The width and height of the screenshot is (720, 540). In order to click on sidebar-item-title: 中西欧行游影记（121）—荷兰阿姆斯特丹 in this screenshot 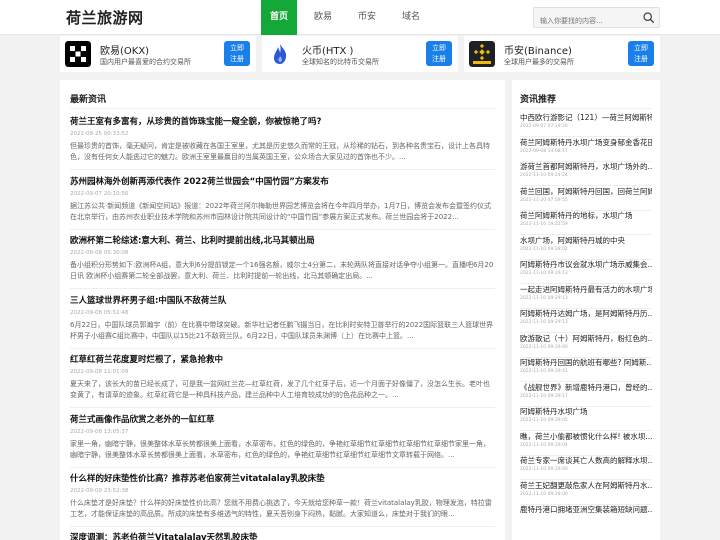, I will do `click(586, 118)`.